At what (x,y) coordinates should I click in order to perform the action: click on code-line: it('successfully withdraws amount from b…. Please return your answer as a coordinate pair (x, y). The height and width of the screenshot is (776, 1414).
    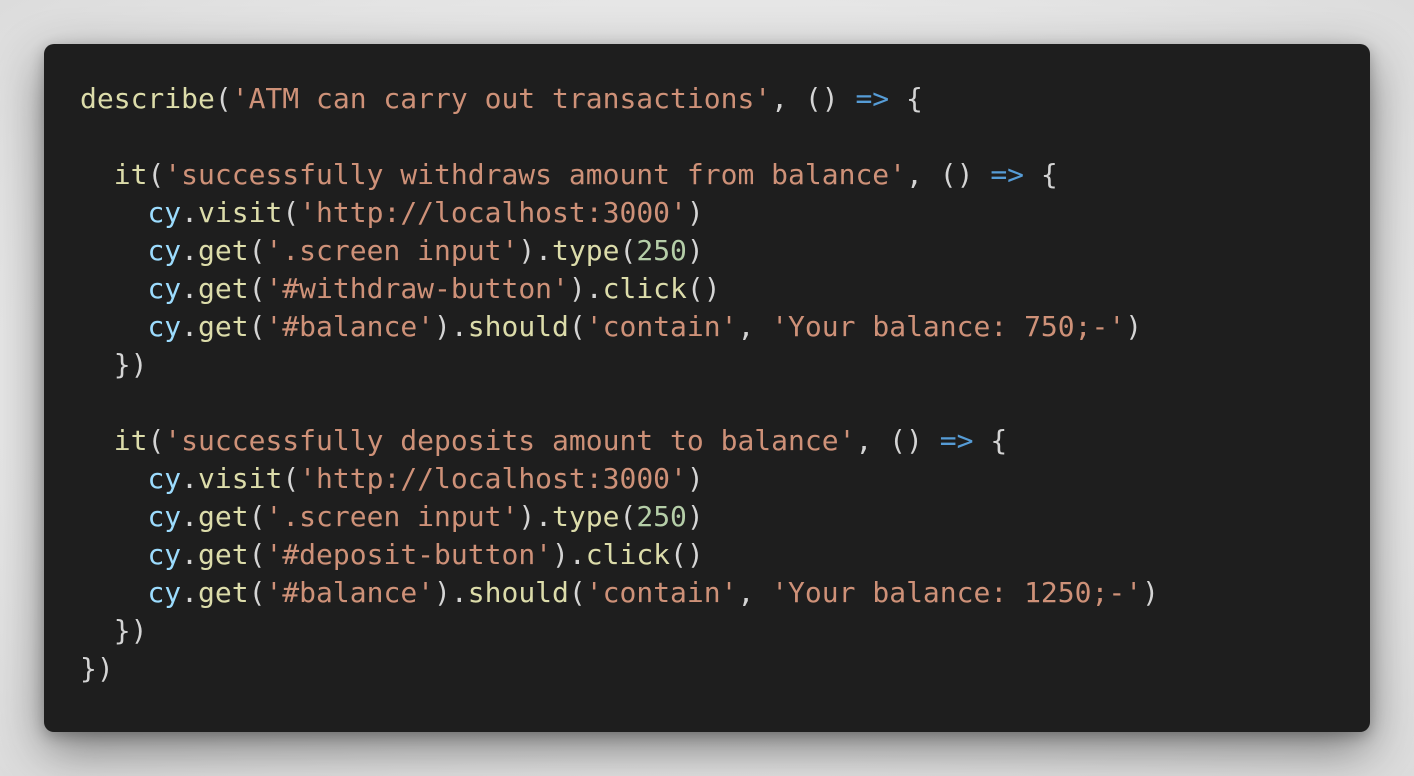
    Looking at the image, I should click on (725, 175).